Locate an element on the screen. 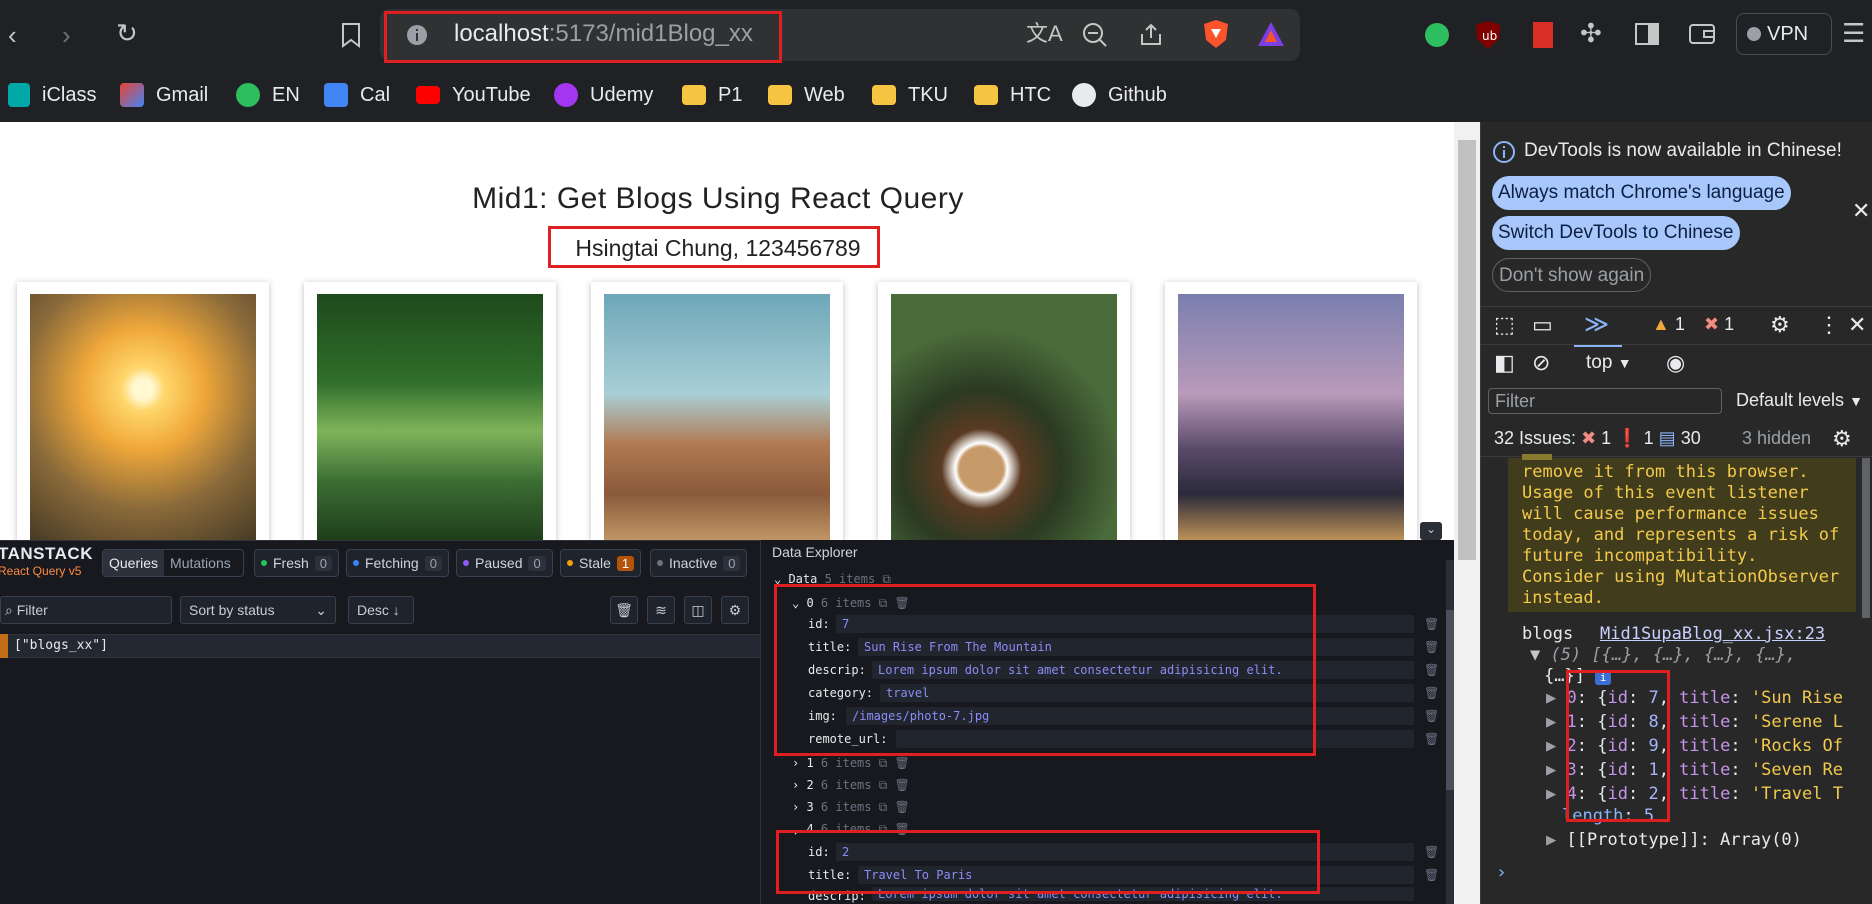 This screenshot has height=904, width=1872. url-text: localhost:5173/mid1Blog_xx is located at coordinates (603, 34).